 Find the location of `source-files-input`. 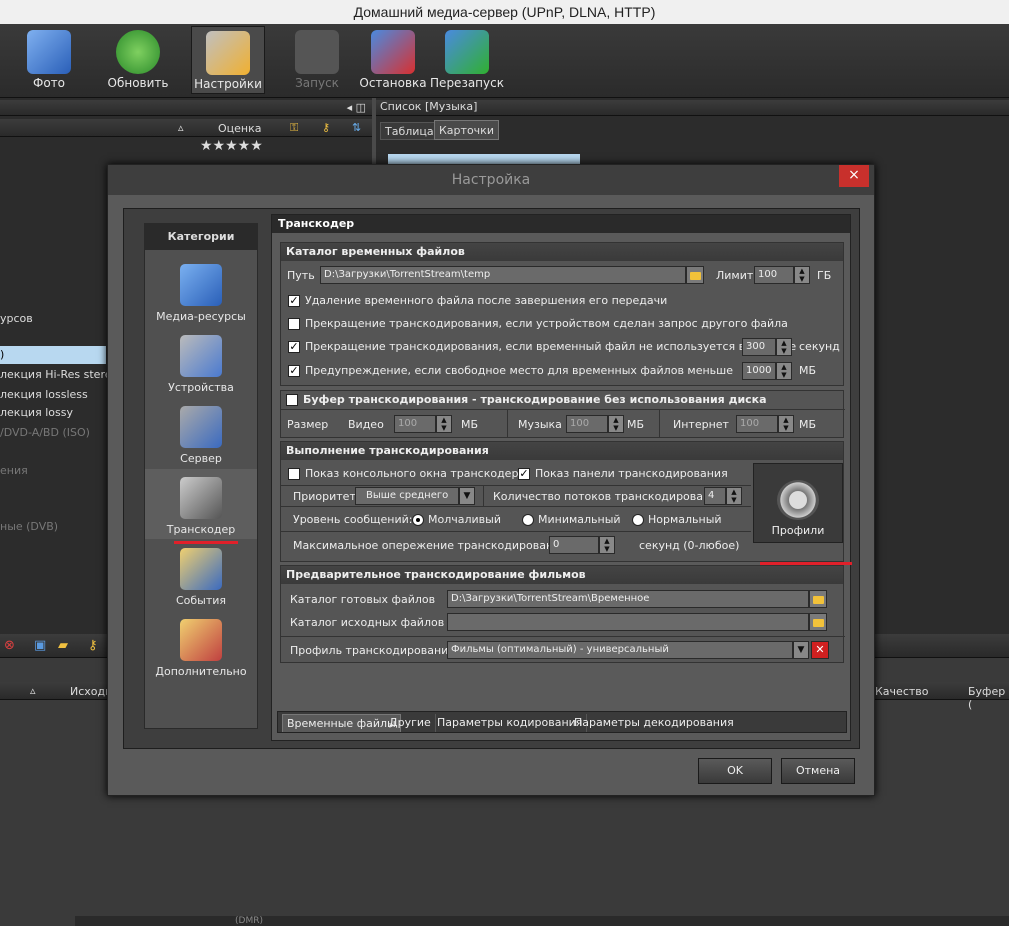

source-files-input is located at coordinates (628, 622).